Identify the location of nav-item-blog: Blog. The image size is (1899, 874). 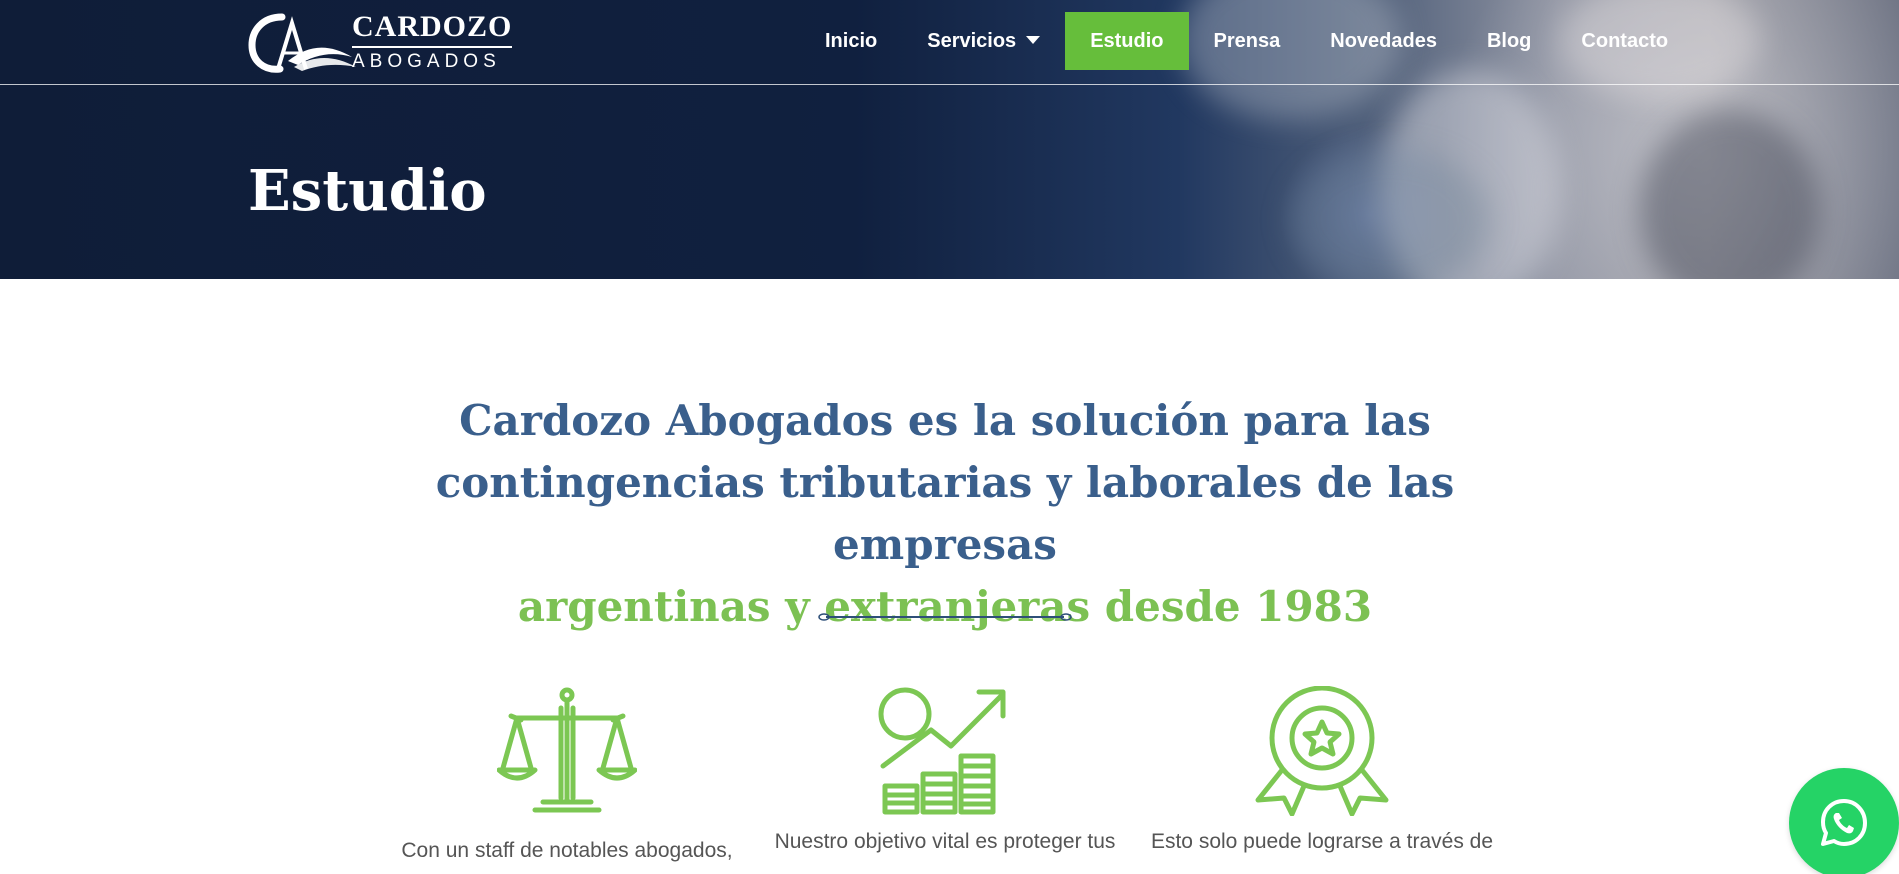
(1509, 41).